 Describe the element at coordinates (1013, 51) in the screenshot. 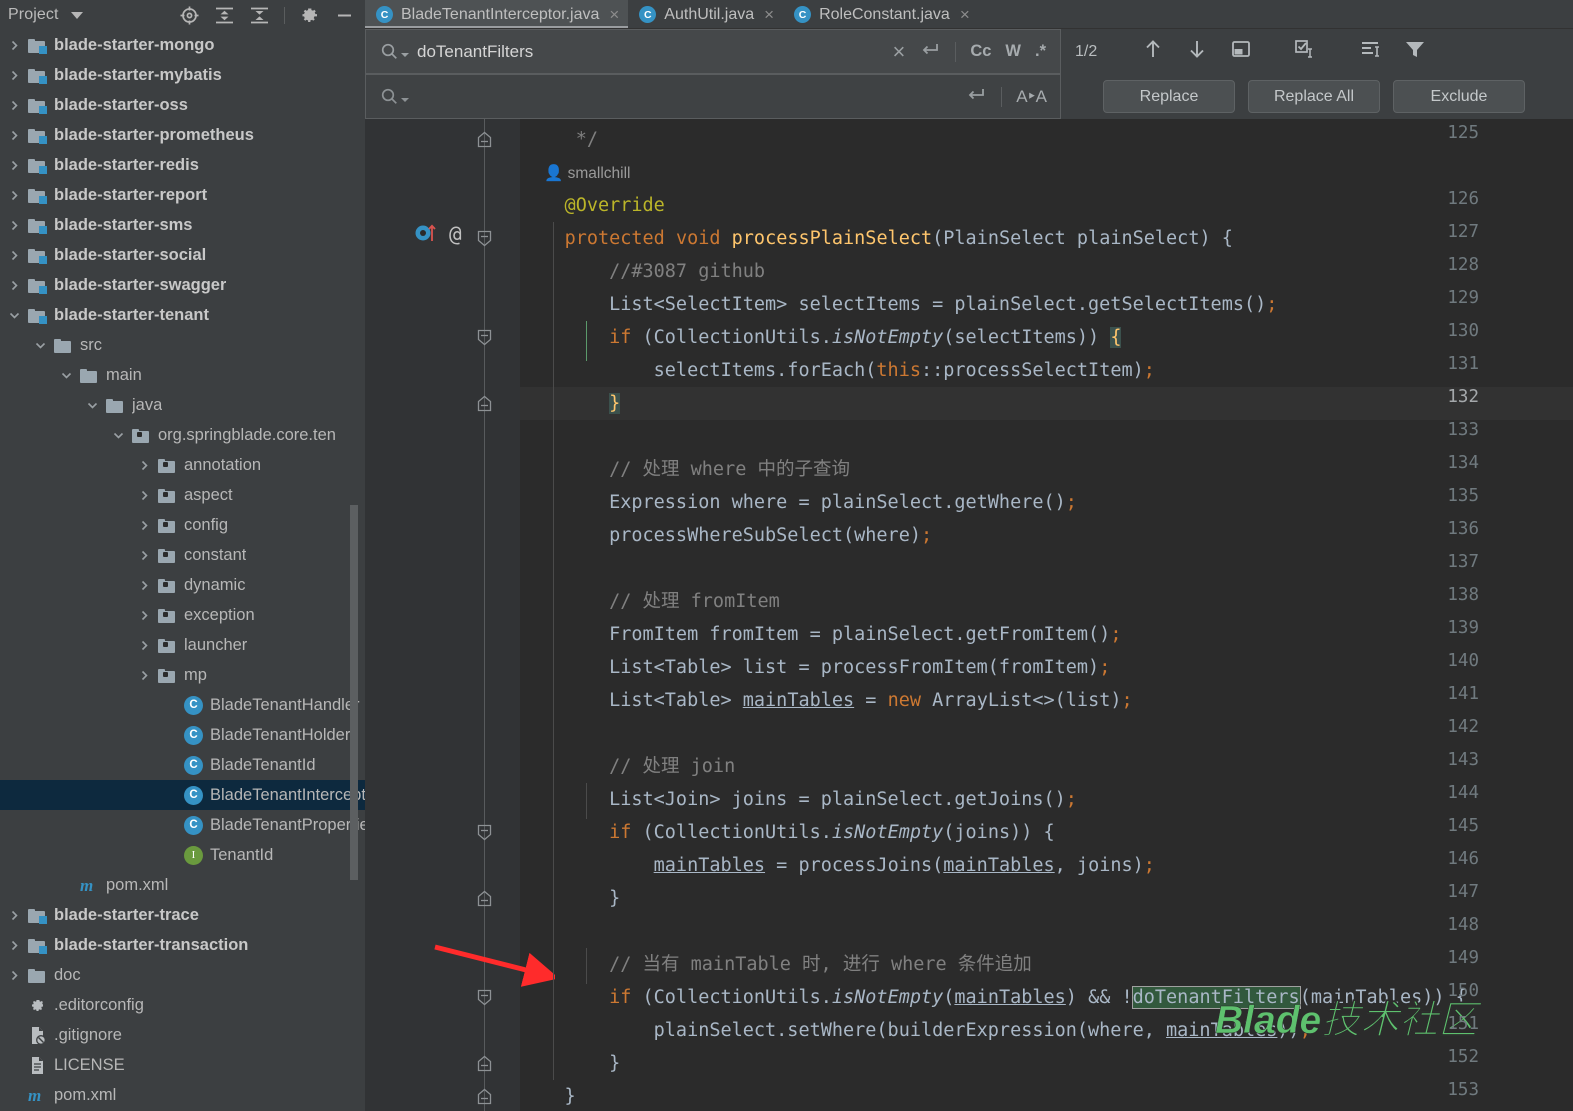

I see `words-toggle: W` at that location.